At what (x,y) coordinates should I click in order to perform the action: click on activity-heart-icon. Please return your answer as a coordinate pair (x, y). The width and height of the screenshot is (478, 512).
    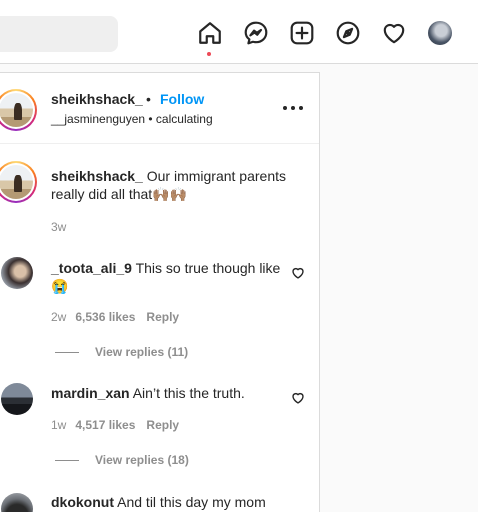
    Looking at the image, I should click on (394, 33).